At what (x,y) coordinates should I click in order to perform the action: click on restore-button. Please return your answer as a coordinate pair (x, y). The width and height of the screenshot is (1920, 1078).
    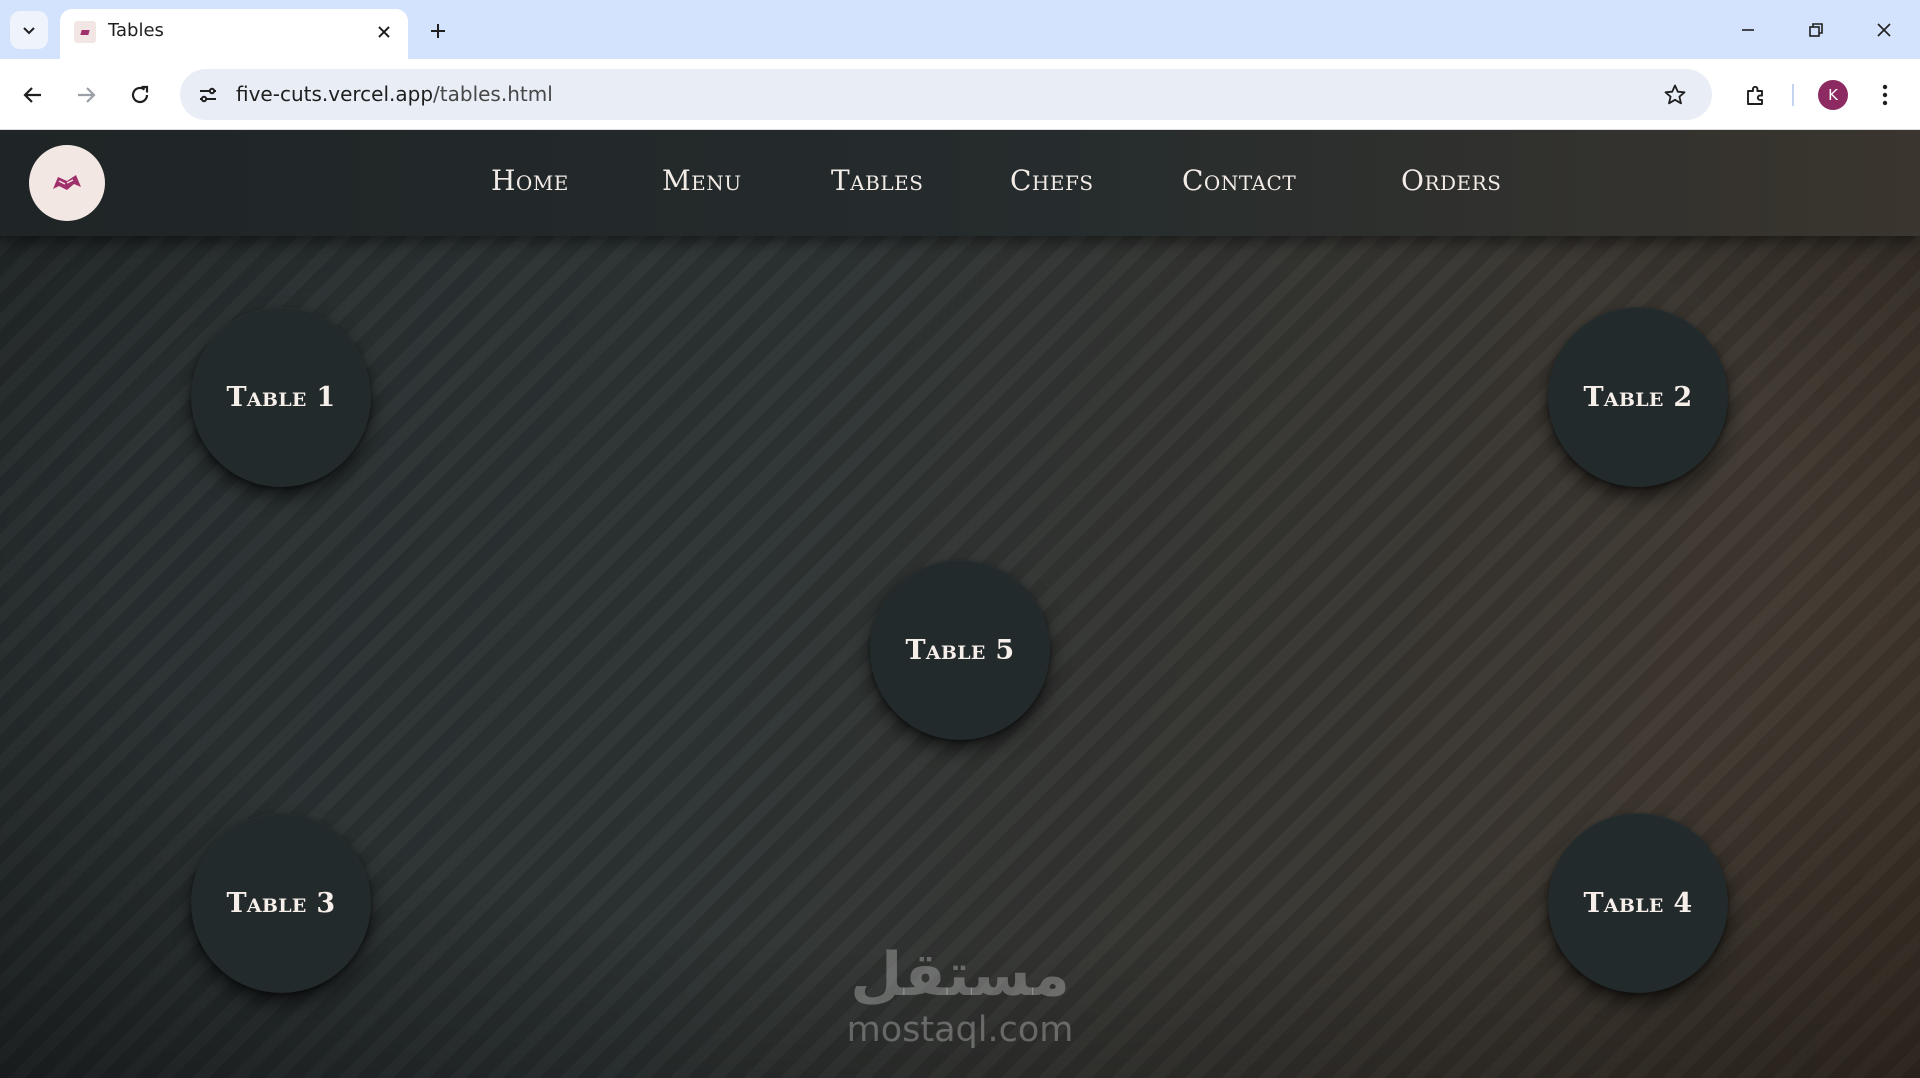
    Looking at the image, I should click on (1816, 30).